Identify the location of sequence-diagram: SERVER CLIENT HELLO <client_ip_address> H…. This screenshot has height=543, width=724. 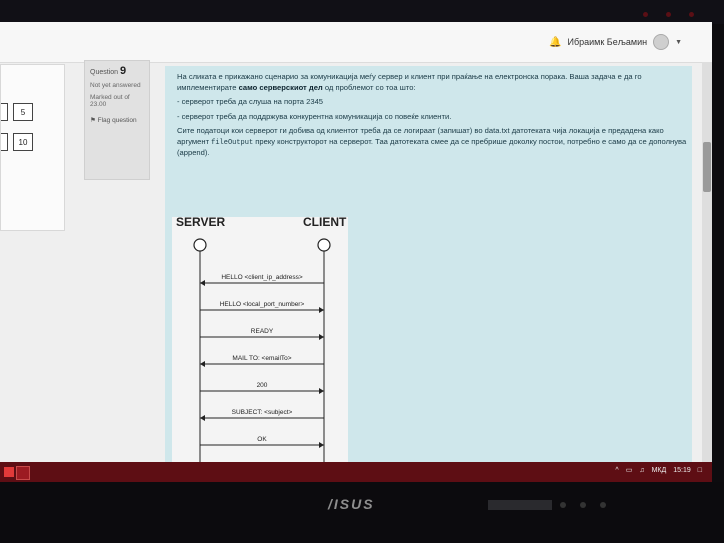
(260, 338).